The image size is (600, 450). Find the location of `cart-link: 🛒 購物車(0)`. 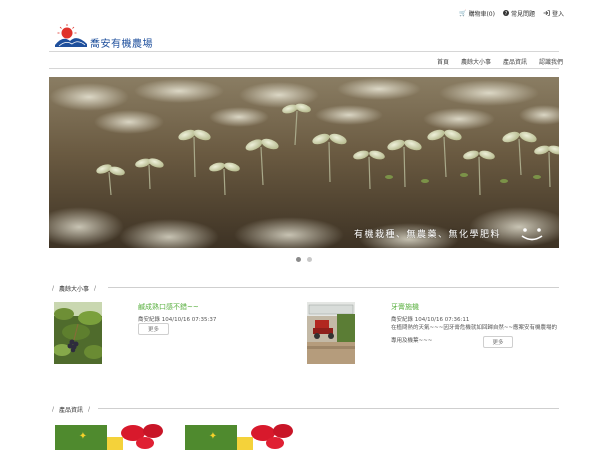

cart-link: 🛒 購物車(0) is located at coordinates (477, 13).